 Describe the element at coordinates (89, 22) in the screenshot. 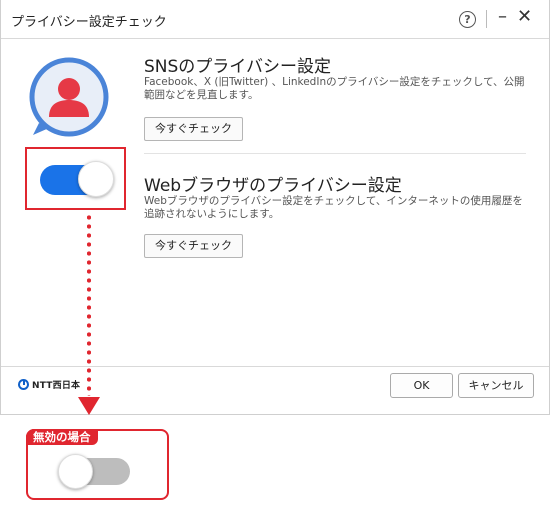

I see `window-title: プライバシー設定チェック` at that location.